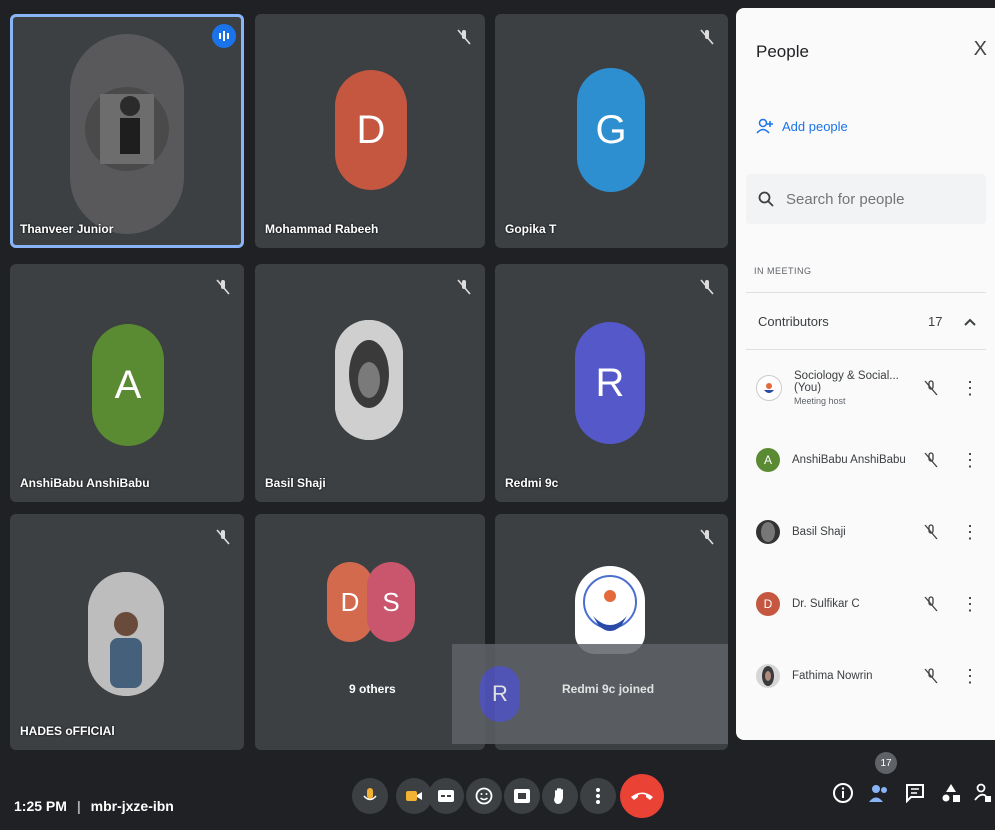 The image size is (995, 830). Describe the element at coordinates (866, 321) in the screenshot. I see `contributors-header: Contributors 17` at that location.